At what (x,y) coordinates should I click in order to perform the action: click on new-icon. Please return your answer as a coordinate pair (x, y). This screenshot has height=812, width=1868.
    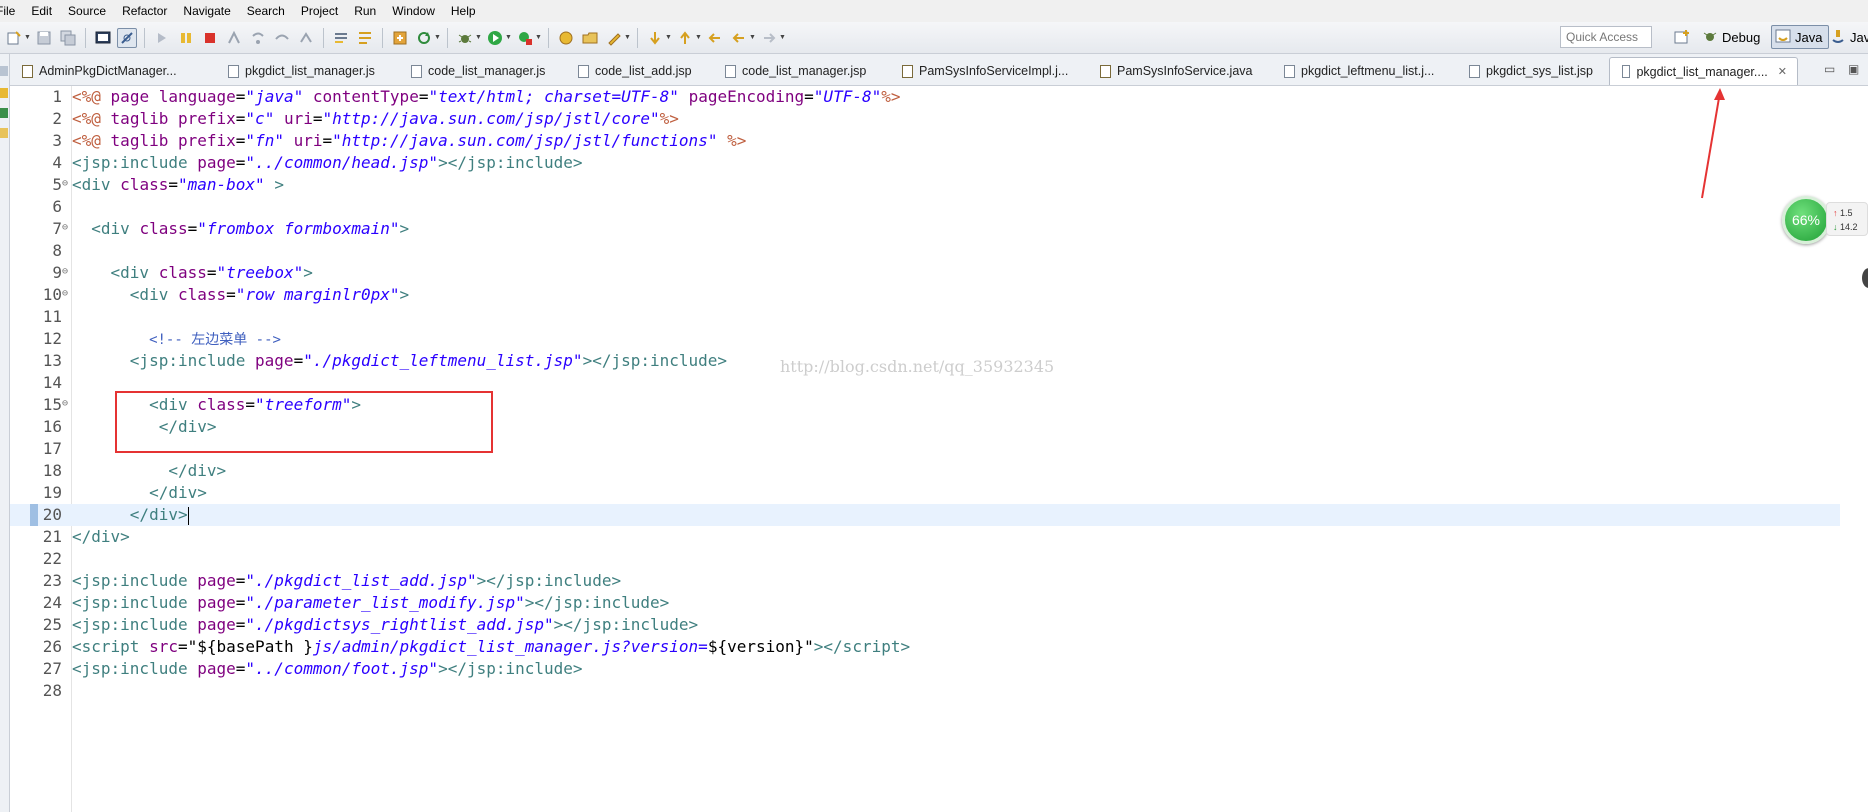
    Looking at the image, I should click on (14, 38).